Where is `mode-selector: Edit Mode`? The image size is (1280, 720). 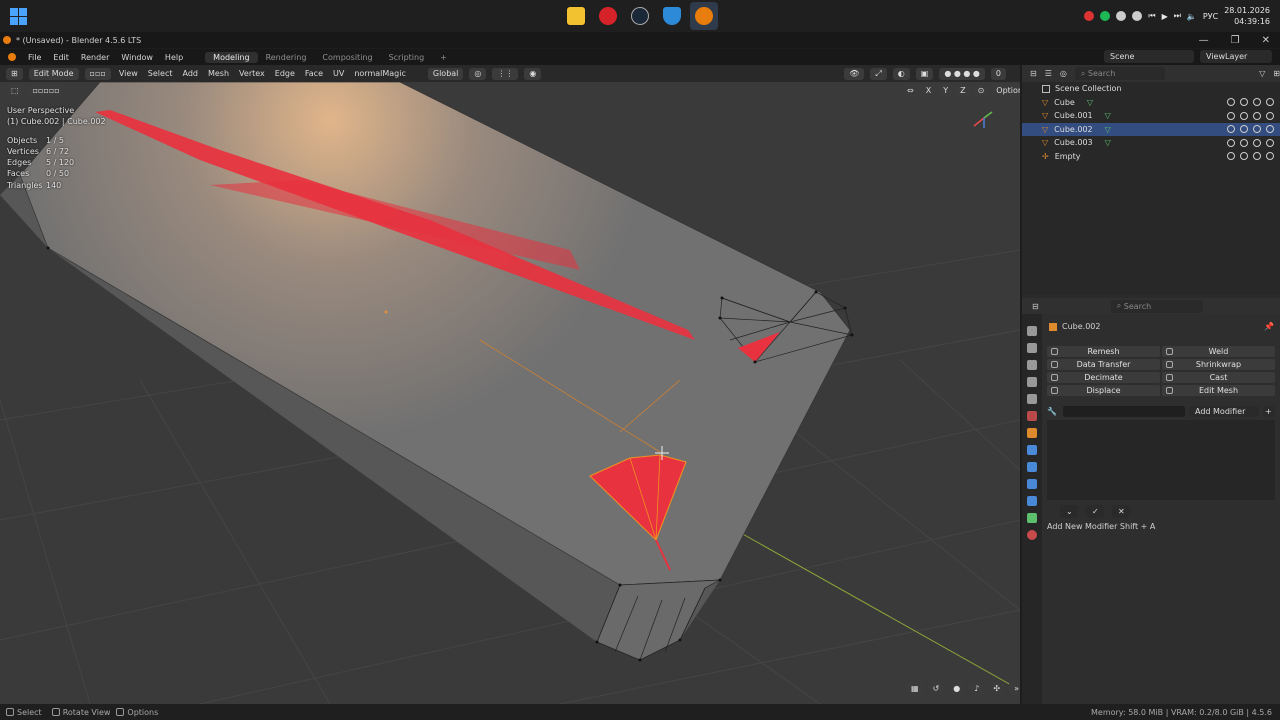
mode-selector: Edit Mode is located at coordinates (53, 73).